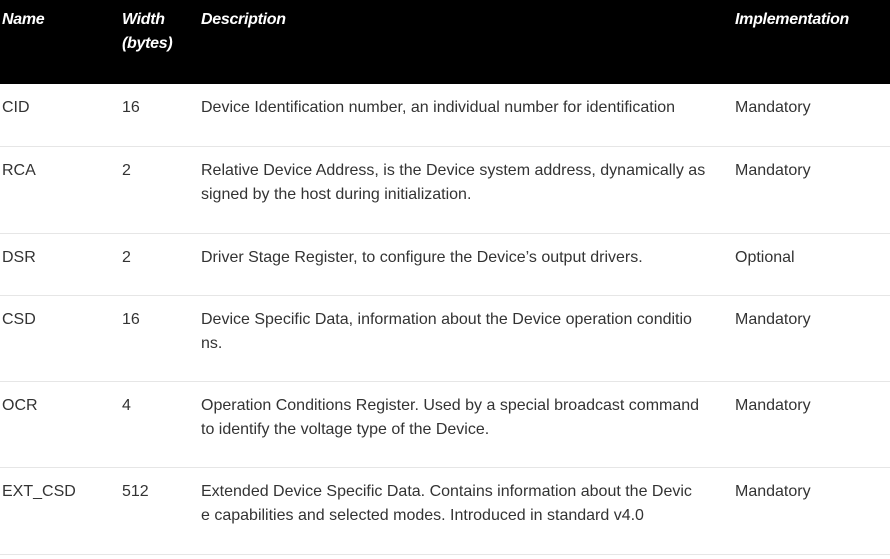 This screenshot has width=890, height=559. I want to click on column-header-name: Name, so click(23, 19).